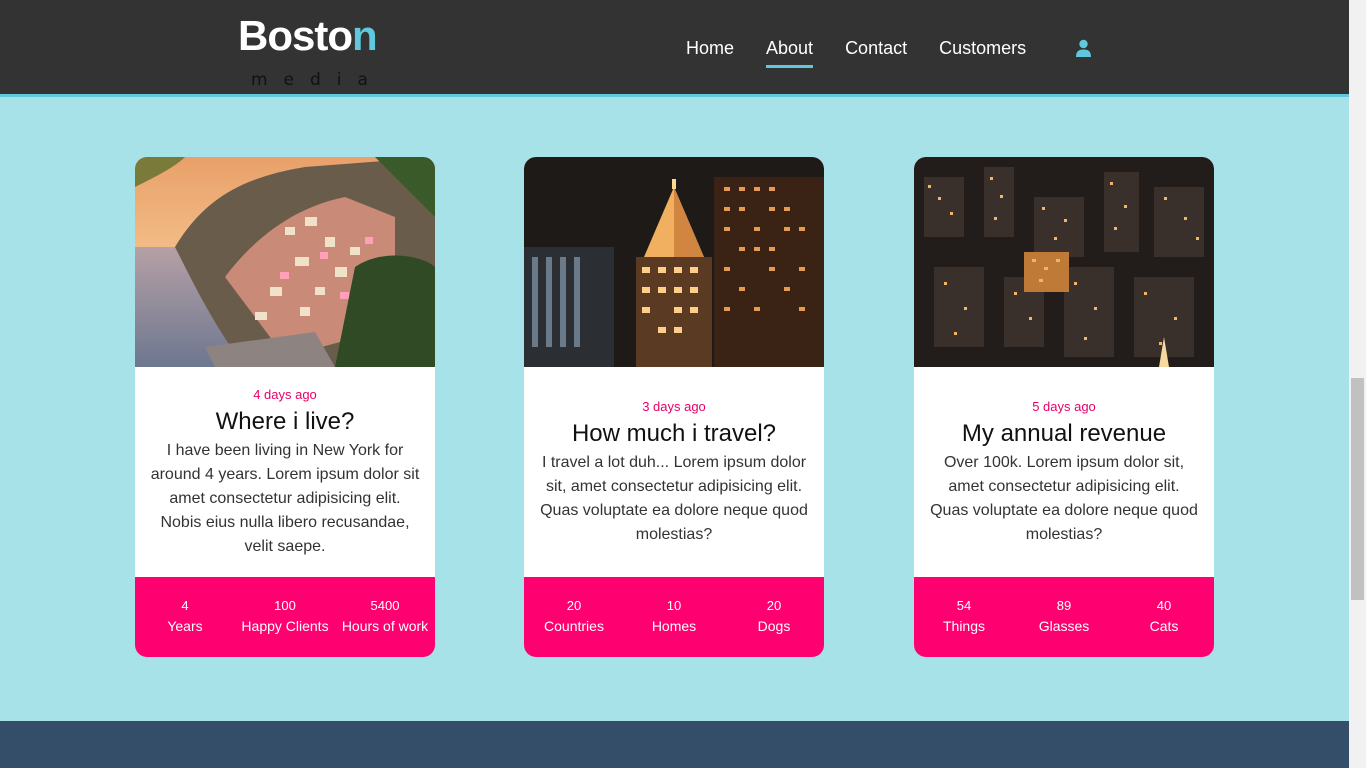  I want to click on stat-label: Hours of work, so click(385, 626).